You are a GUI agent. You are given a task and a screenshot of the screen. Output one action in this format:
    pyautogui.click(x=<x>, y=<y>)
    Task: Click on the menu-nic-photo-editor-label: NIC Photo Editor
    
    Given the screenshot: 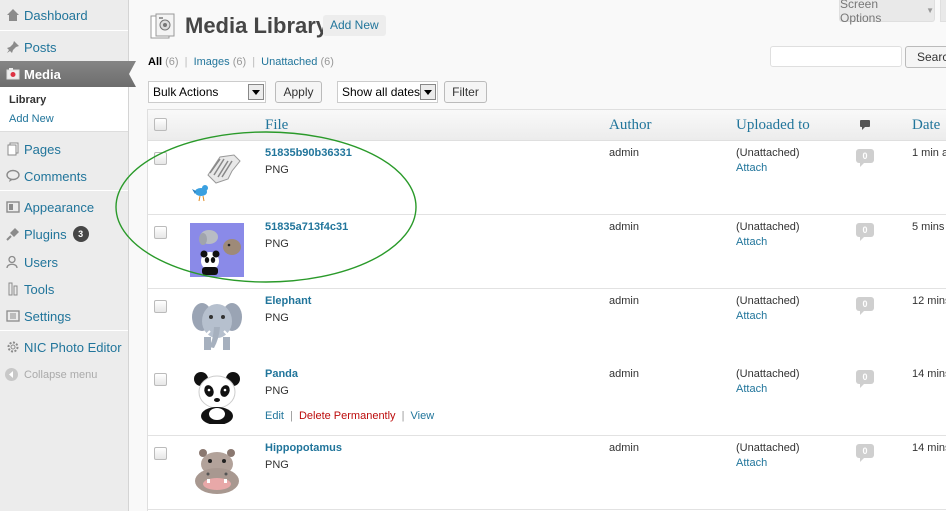 What is the action you would take?
    pyautogui.click(x=73, y=347)
    